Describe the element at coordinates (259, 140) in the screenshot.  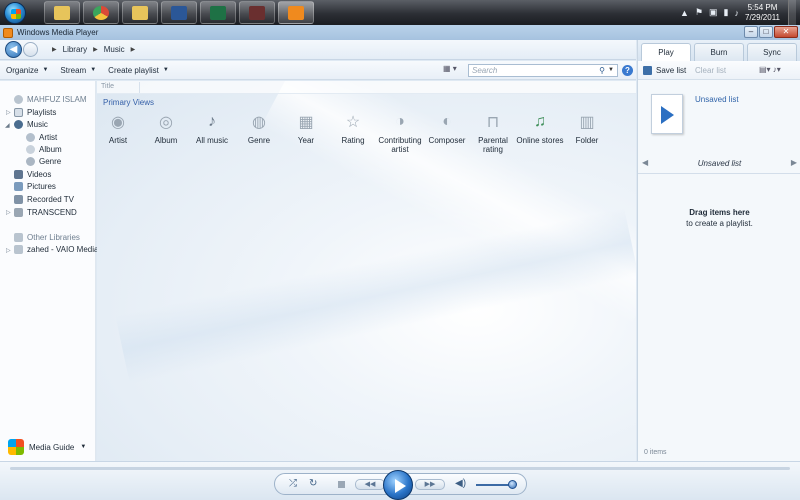
I see `view-label: Genre` at that location.